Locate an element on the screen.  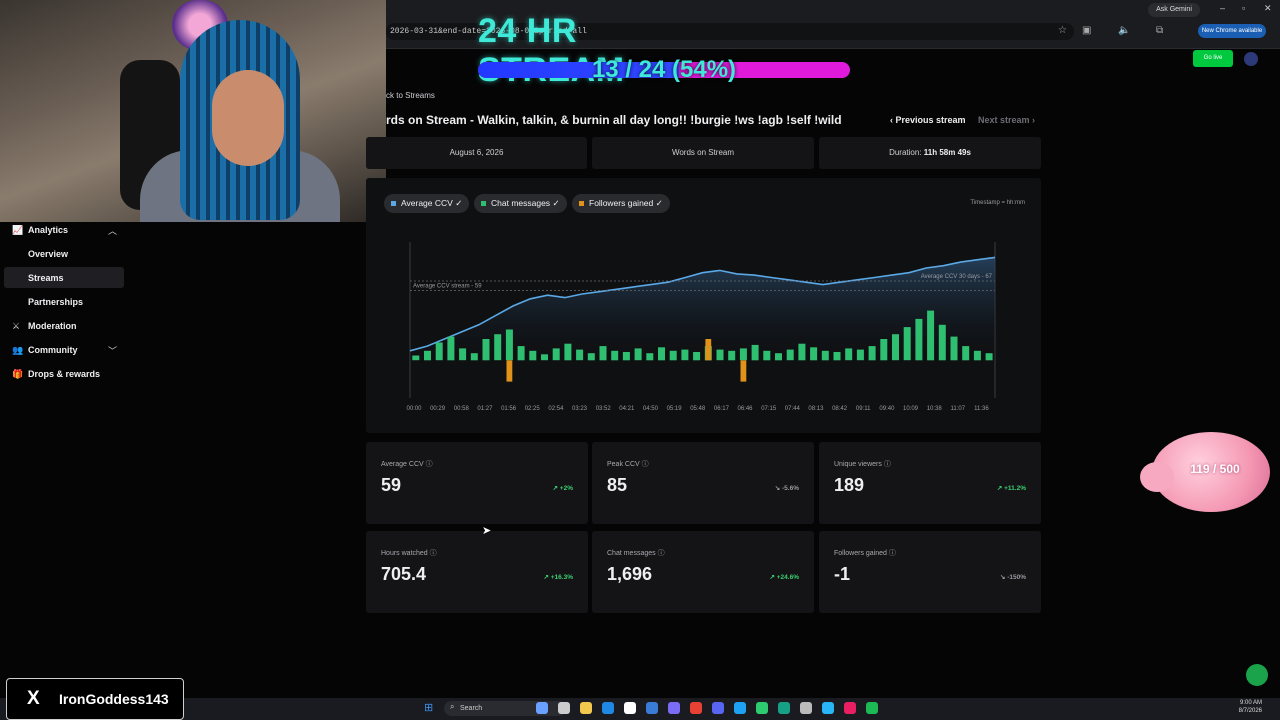
next-stream-button: Next stream › is located at coordinates (1006, 120).